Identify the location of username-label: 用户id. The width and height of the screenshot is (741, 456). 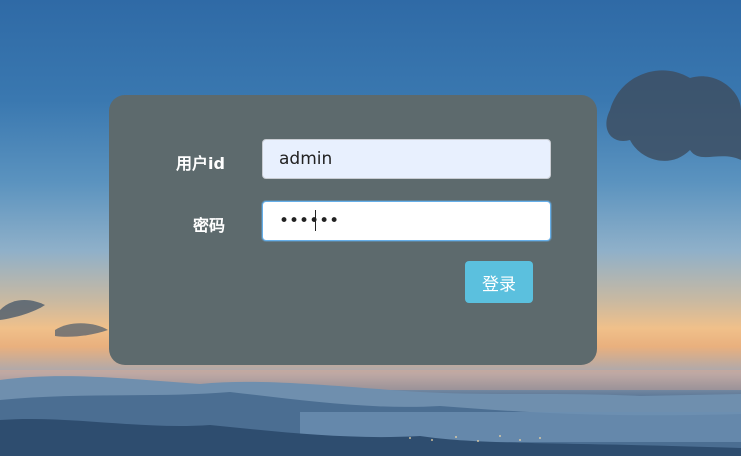
(200, 163).